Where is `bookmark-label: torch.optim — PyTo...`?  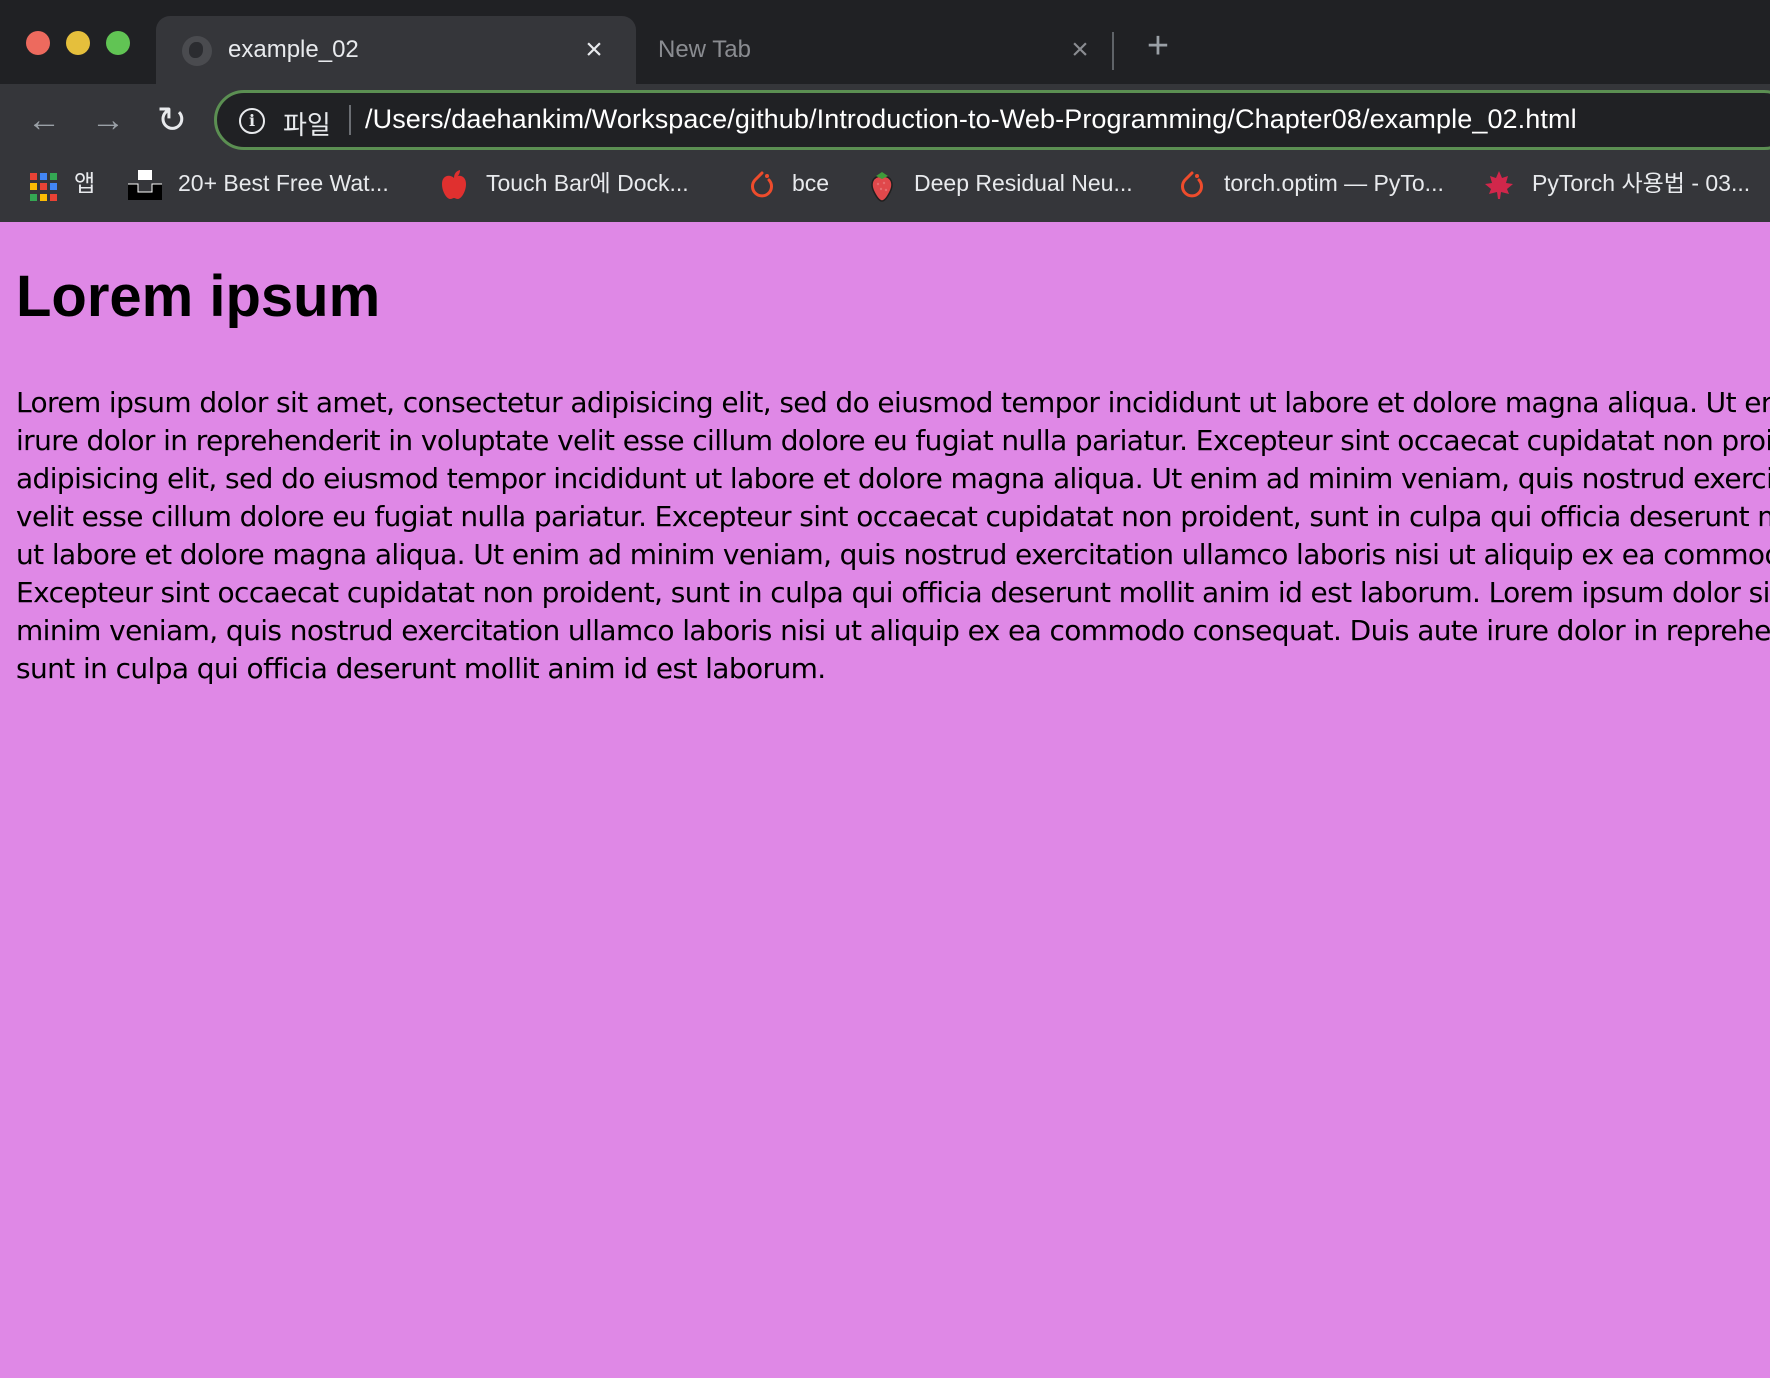 bookmark-label: torch.optim — PyTo... is located at coordinates (1334, 183).